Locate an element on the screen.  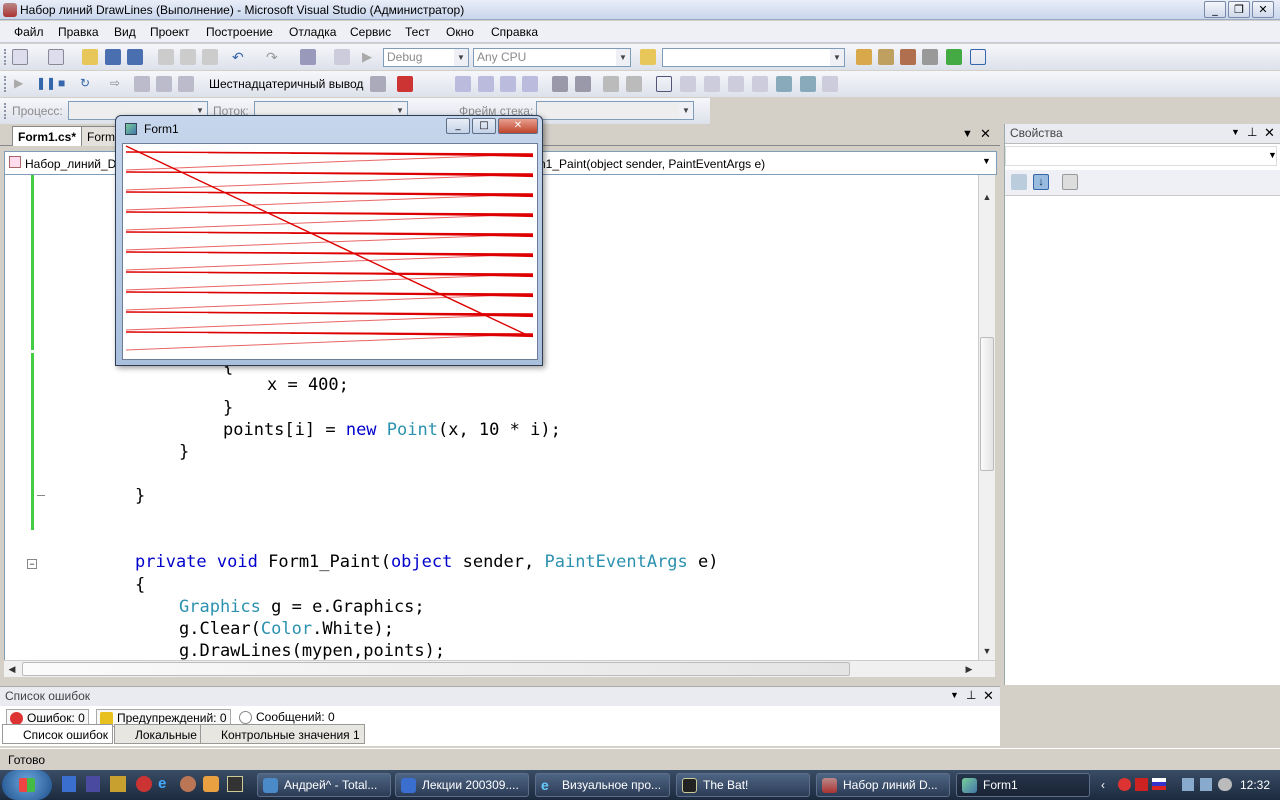
bookmark-prev-file-icon is located at coordinates (808, 84).